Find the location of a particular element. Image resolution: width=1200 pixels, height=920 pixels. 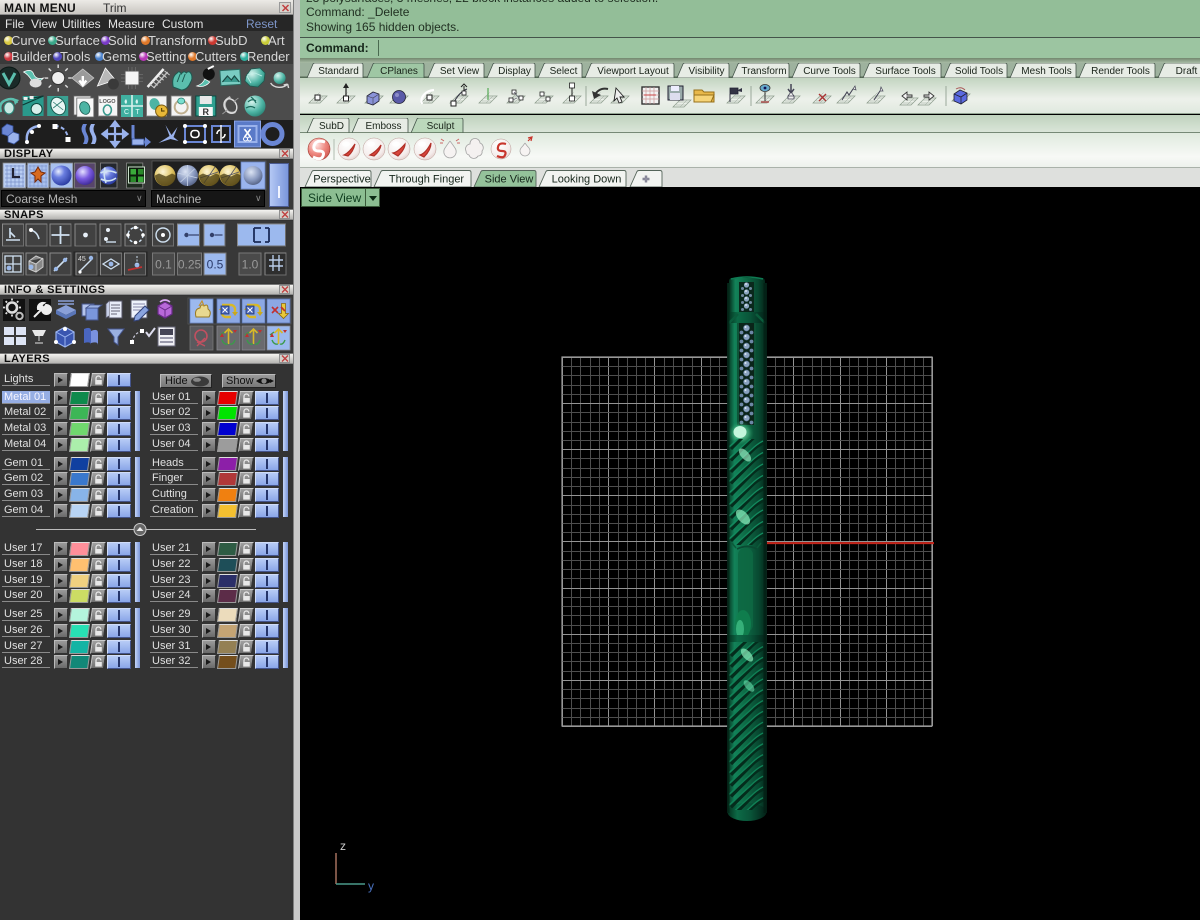

svg-text: Perspective is located at coordinates (341, 180).